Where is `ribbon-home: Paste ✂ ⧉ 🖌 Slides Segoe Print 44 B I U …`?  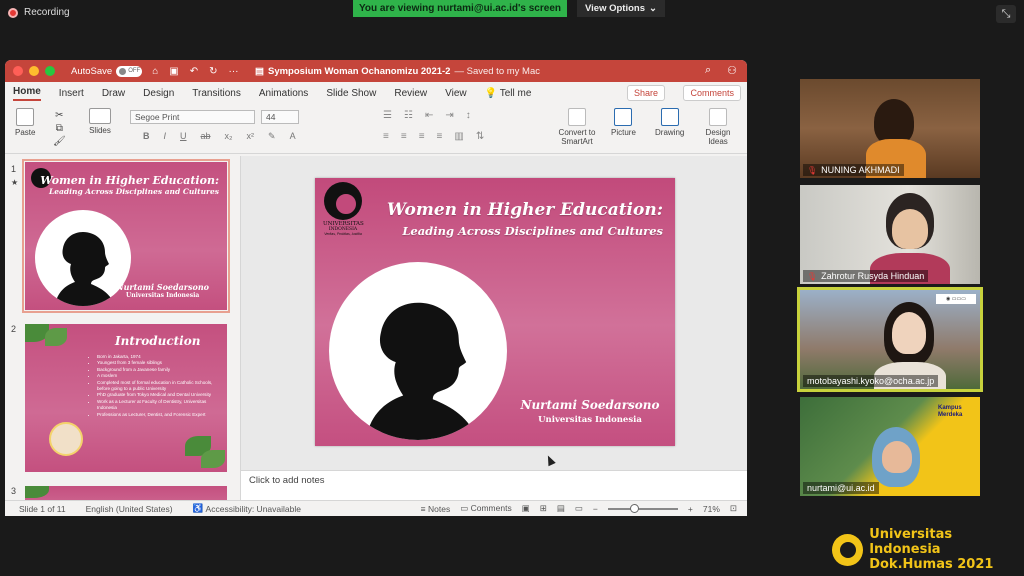
ribbon-home: Paste ✂ ⧉ 🖌 Slides Segoe Print 44 B I U … is located at coordinates (376, 129).